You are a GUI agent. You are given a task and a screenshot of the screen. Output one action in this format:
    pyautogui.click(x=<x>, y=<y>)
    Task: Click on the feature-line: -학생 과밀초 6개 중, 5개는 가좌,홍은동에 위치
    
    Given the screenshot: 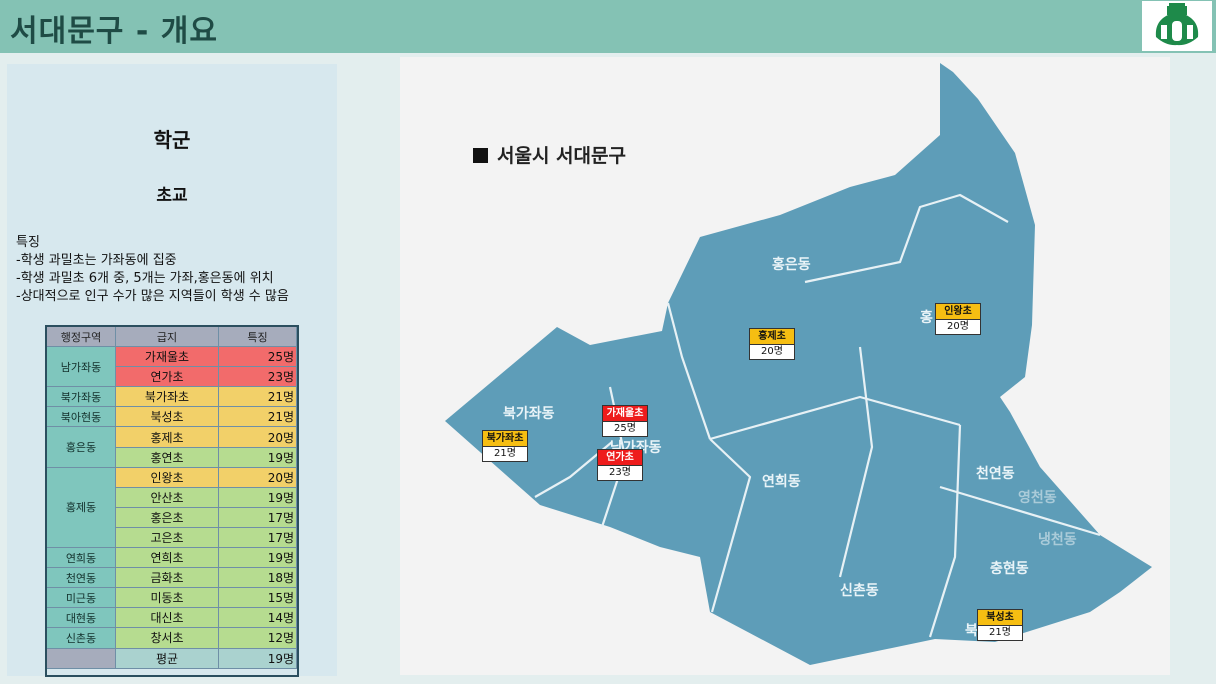 What is the action you would take?
    pyautogui.click(x=145, y=278)
    